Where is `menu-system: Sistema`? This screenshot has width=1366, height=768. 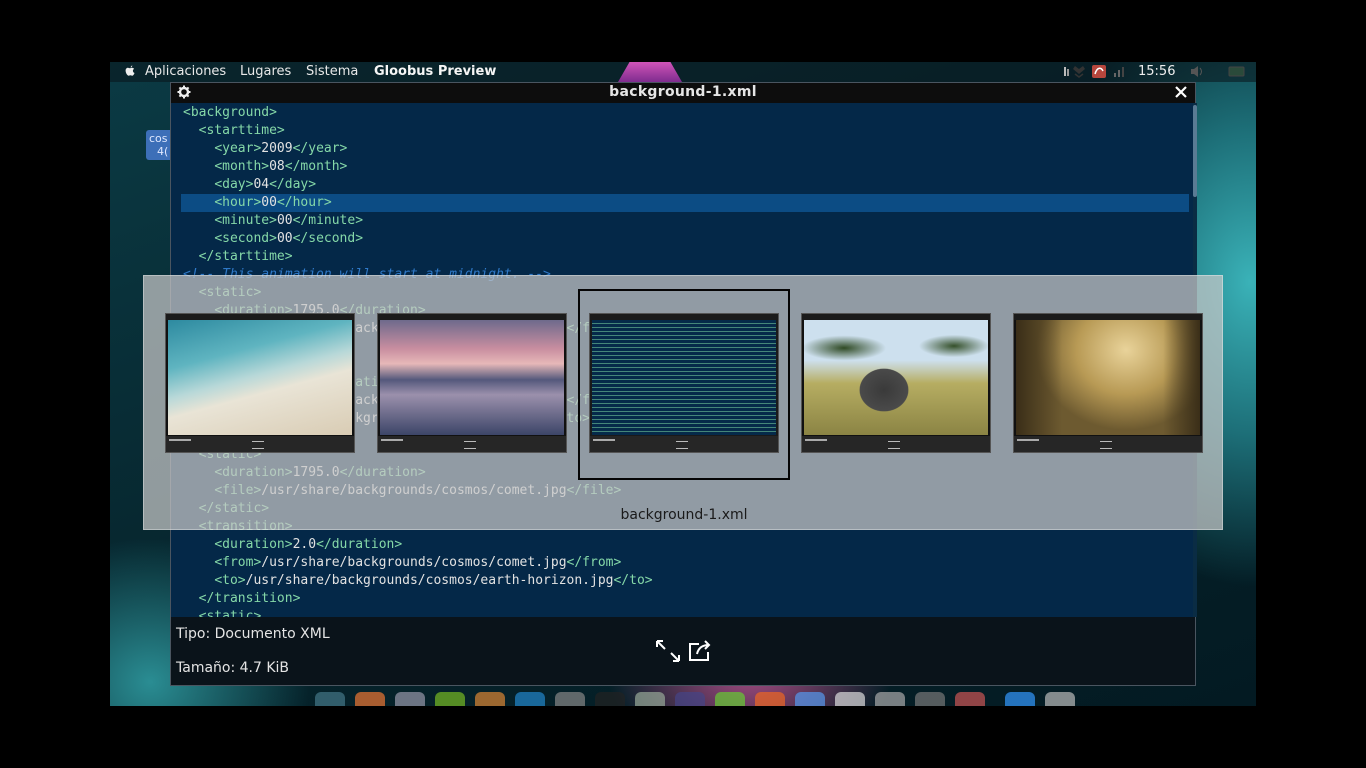 menu-system: Sistema is located at coordinates (332, 71).